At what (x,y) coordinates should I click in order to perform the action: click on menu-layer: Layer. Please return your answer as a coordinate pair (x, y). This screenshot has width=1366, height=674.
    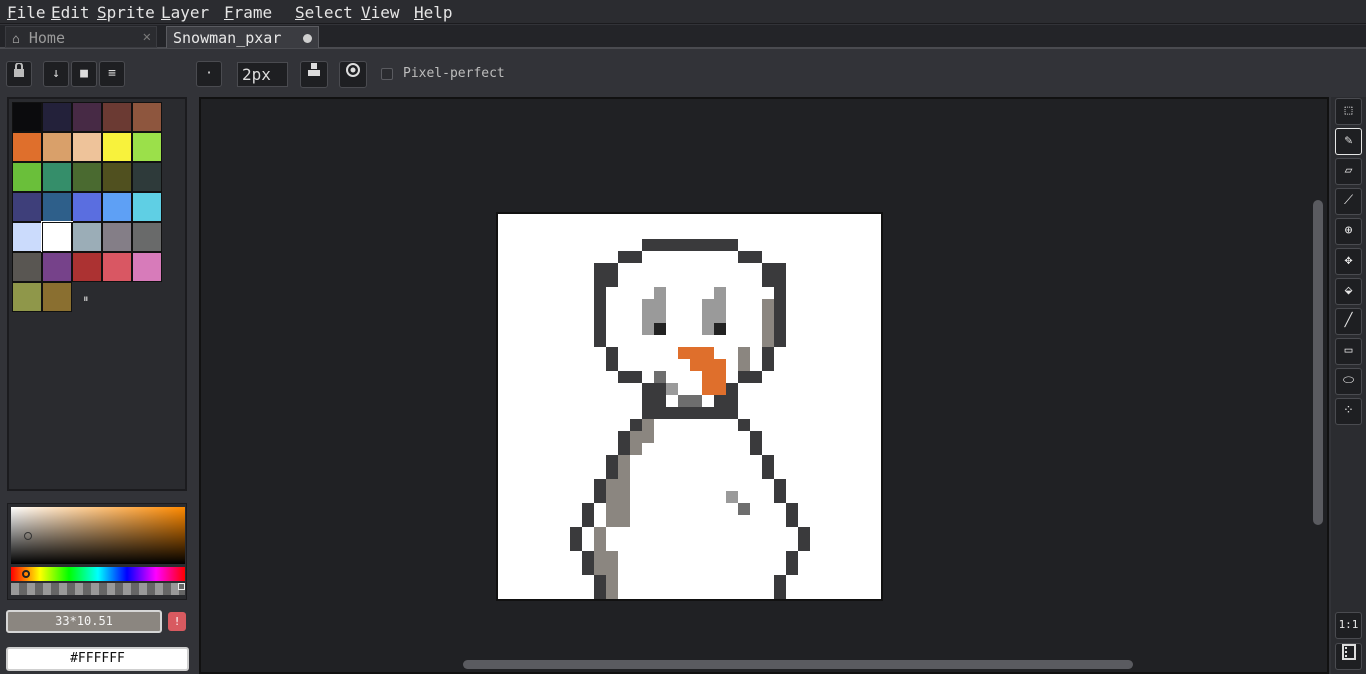
    Looking at the image, I should click on (185, 12).